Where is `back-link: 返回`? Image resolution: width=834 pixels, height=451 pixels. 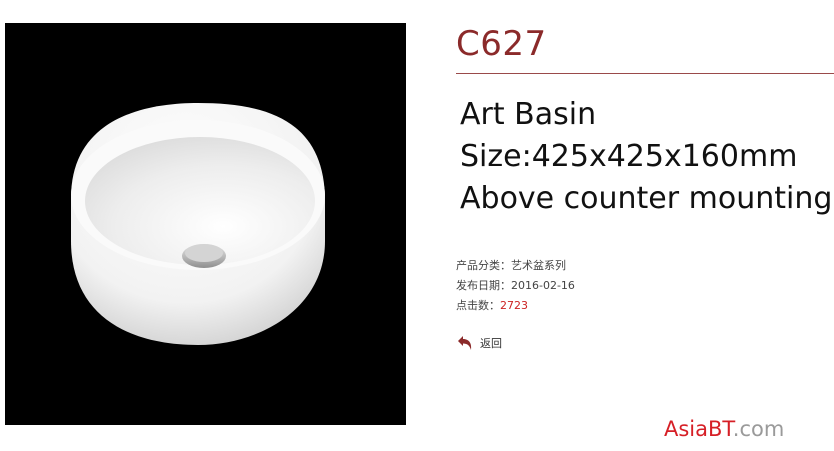 back-link: 返回 is located at coordinates (479, 343).